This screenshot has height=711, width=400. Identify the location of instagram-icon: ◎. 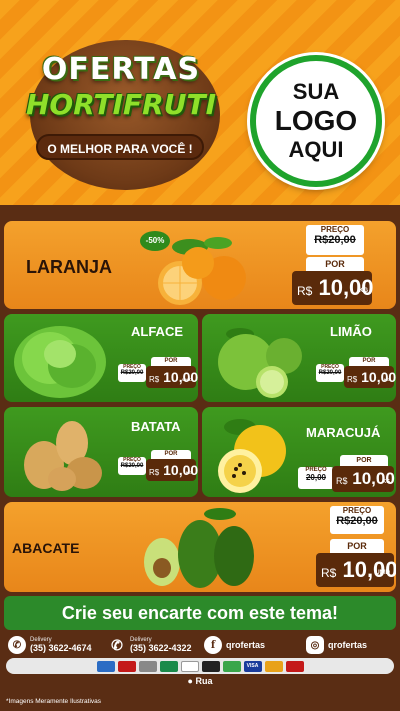
(315, 645).